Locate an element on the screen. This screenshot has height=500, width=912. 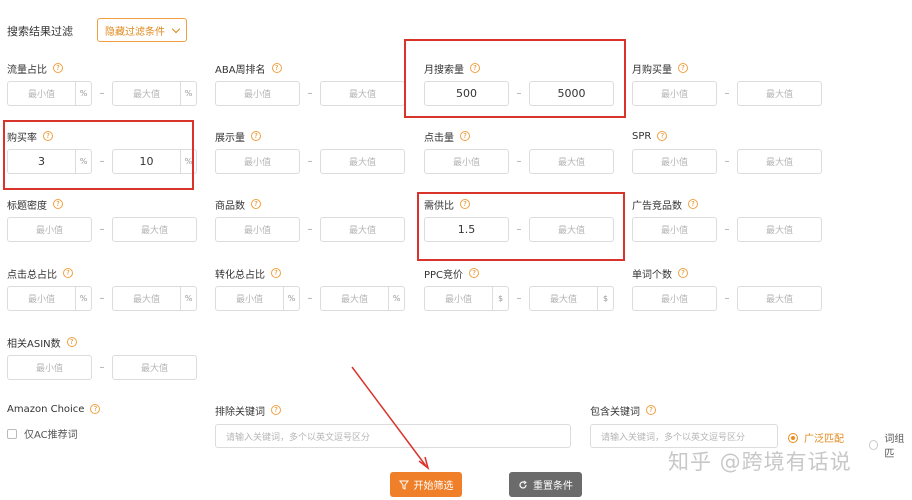
annotation-arrow is located at coordinates (390, 418).